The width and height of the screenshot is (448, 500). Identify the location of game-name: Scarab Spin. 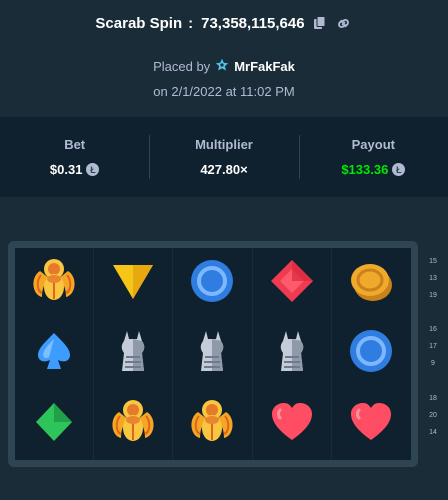
(139, 23).